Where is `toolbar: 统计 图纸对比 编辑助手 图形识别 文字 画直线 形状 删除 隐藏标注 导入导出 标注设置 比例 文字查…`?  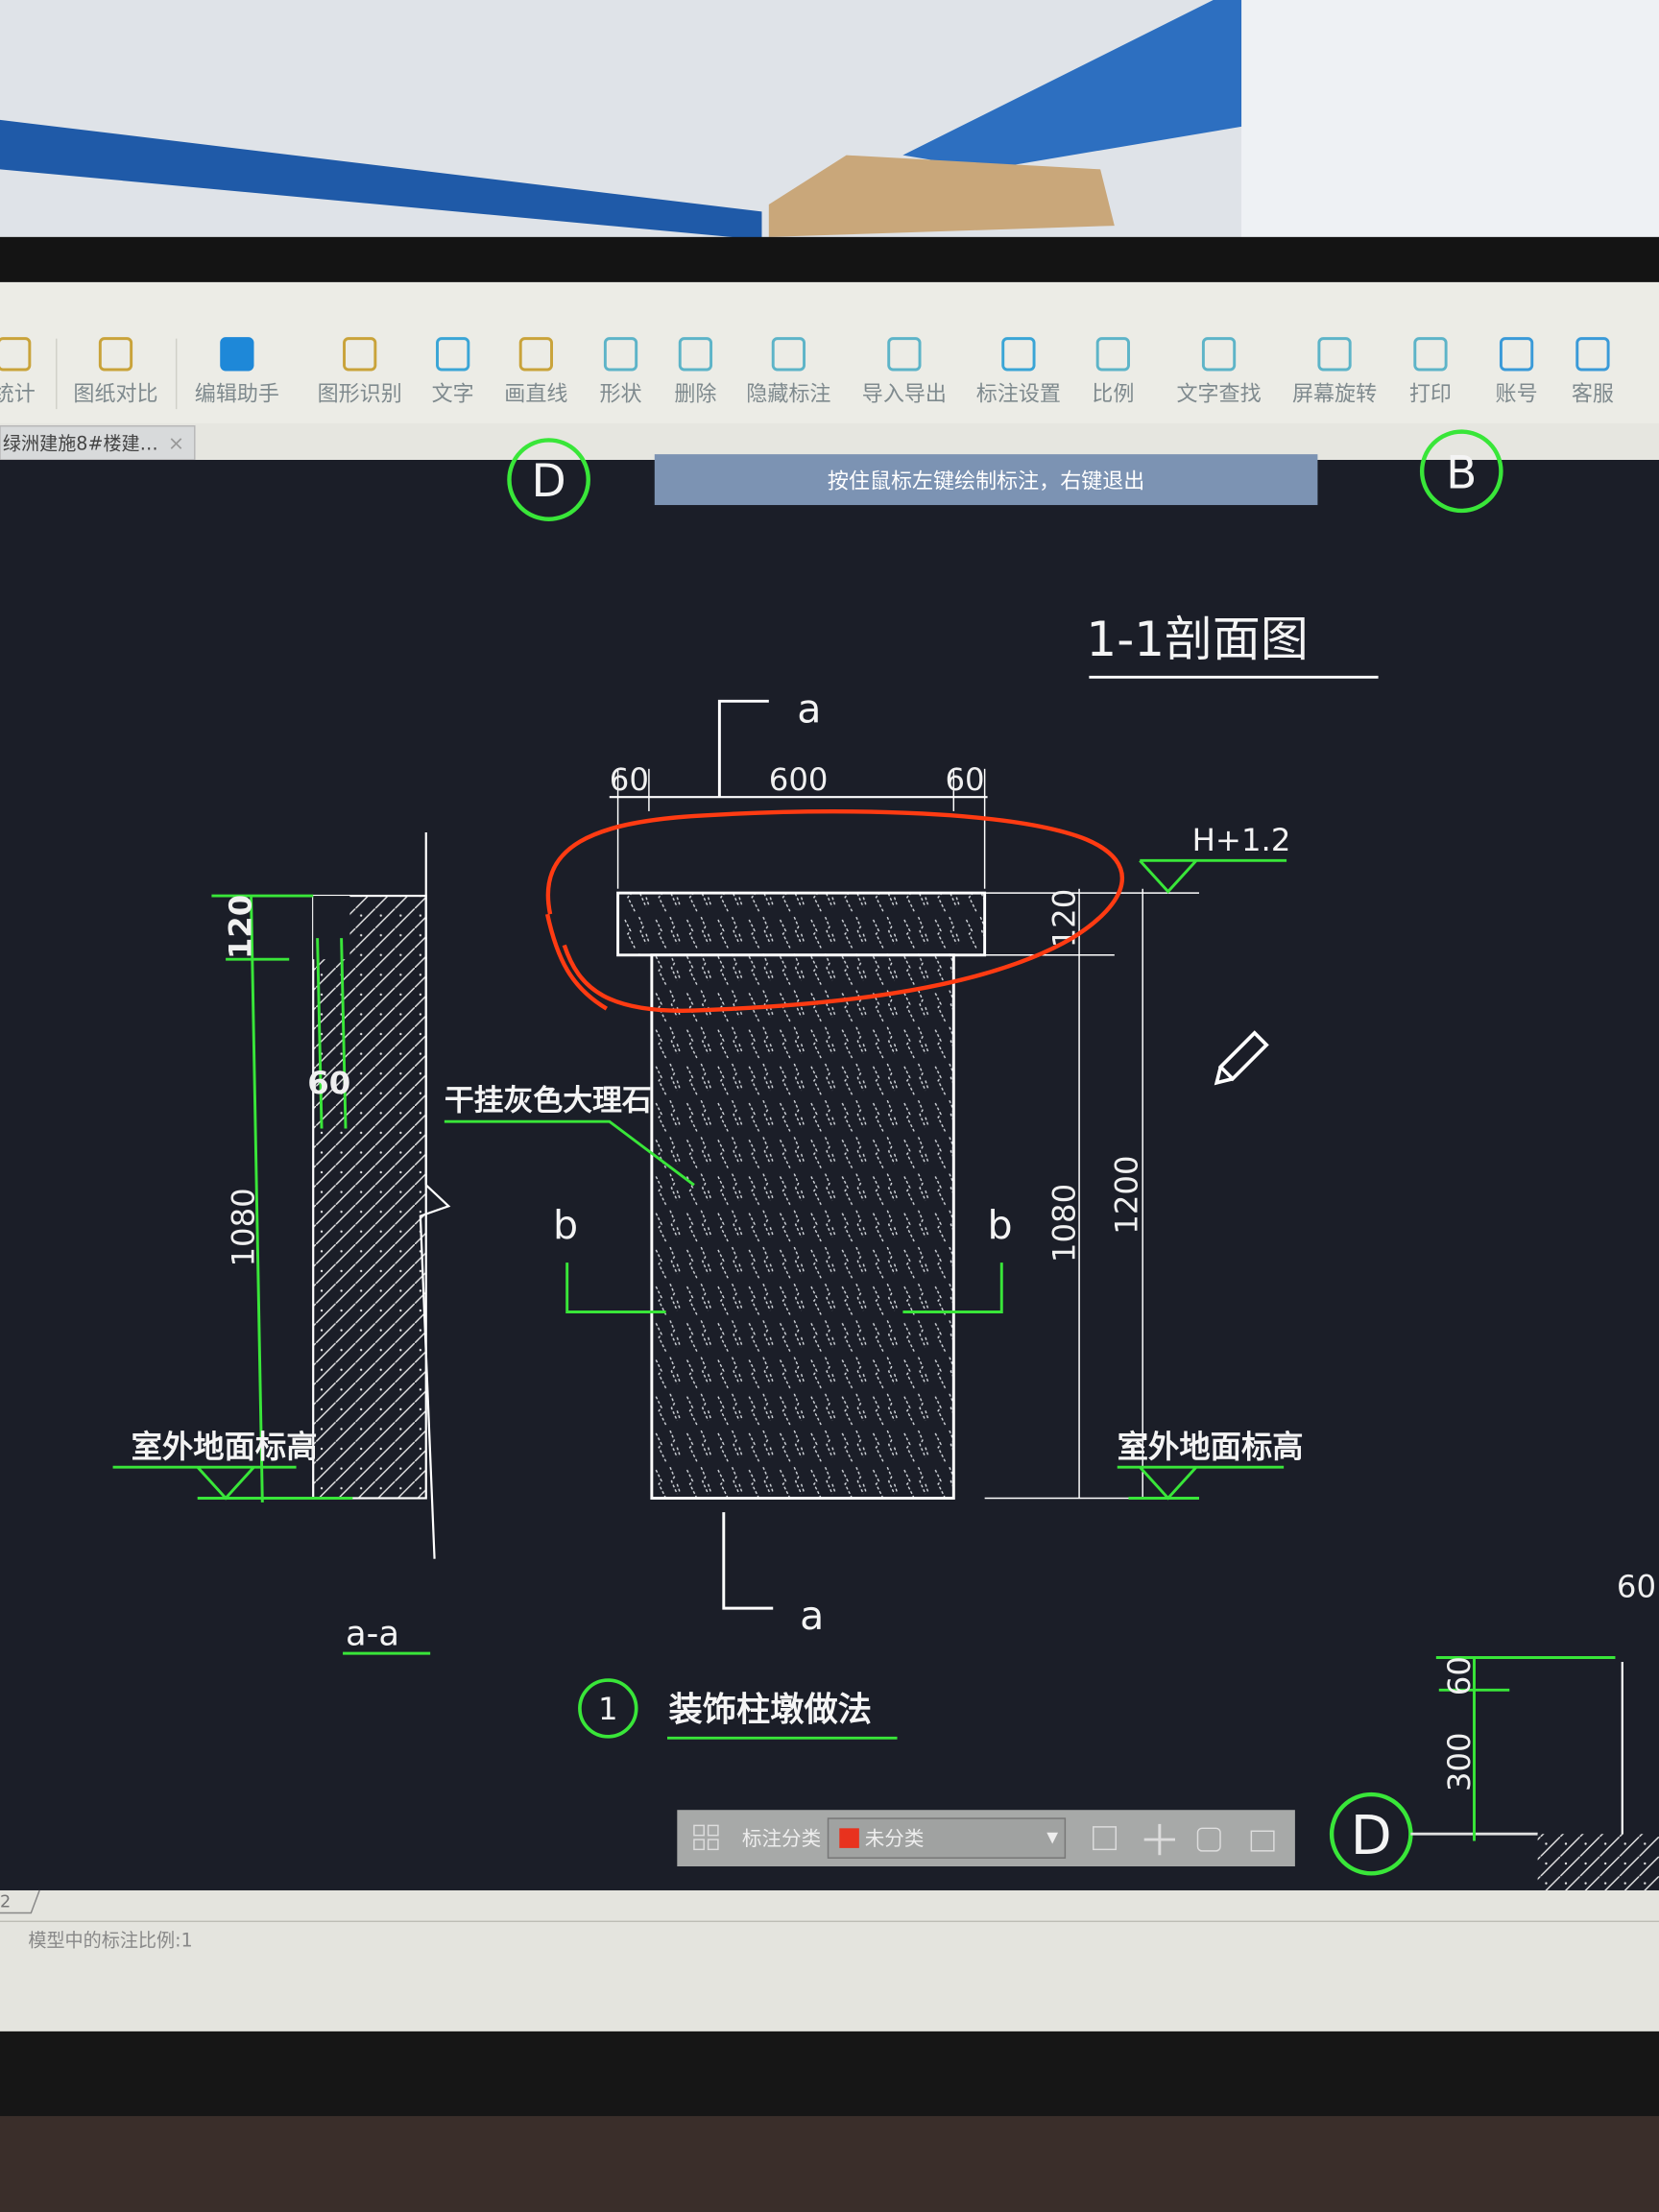
toolbar: 统计 图纸对比 编辑助手 图形识别 文字 画直线 形状 删除 隐藏标注 导入导出 标注设置 比例 文字查… is located at coordinates (829, 353).